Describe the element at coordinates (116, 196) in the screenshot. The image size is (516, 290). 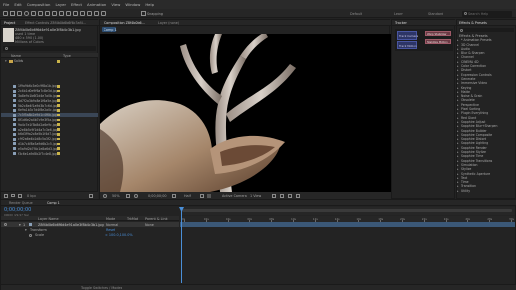
I see `zoom-level: 50%` at that location.